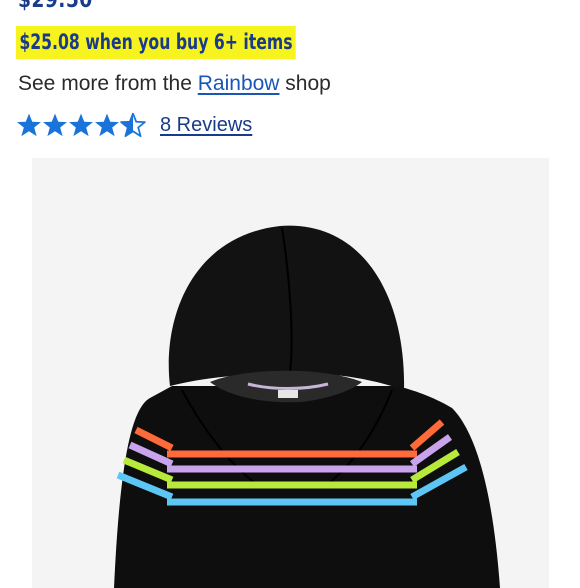 This screenshot has height=588, width=580. What do you see at coordinates (305, 83) in the screenshot?
I see `see-more-suffix: shop` at bounding box center [305, 83].